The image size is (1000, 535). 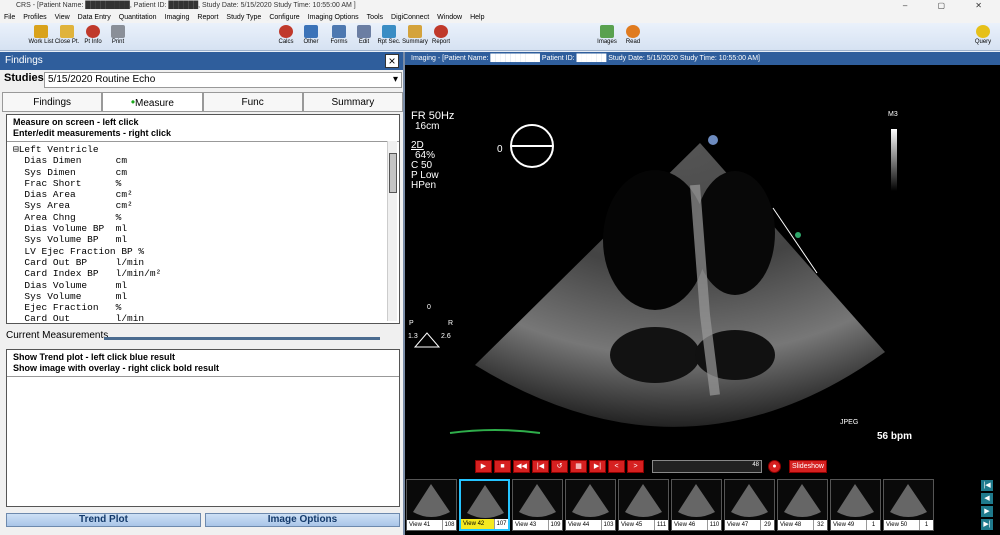 I want to click on menu-item: View, so click(x=62, y=17).